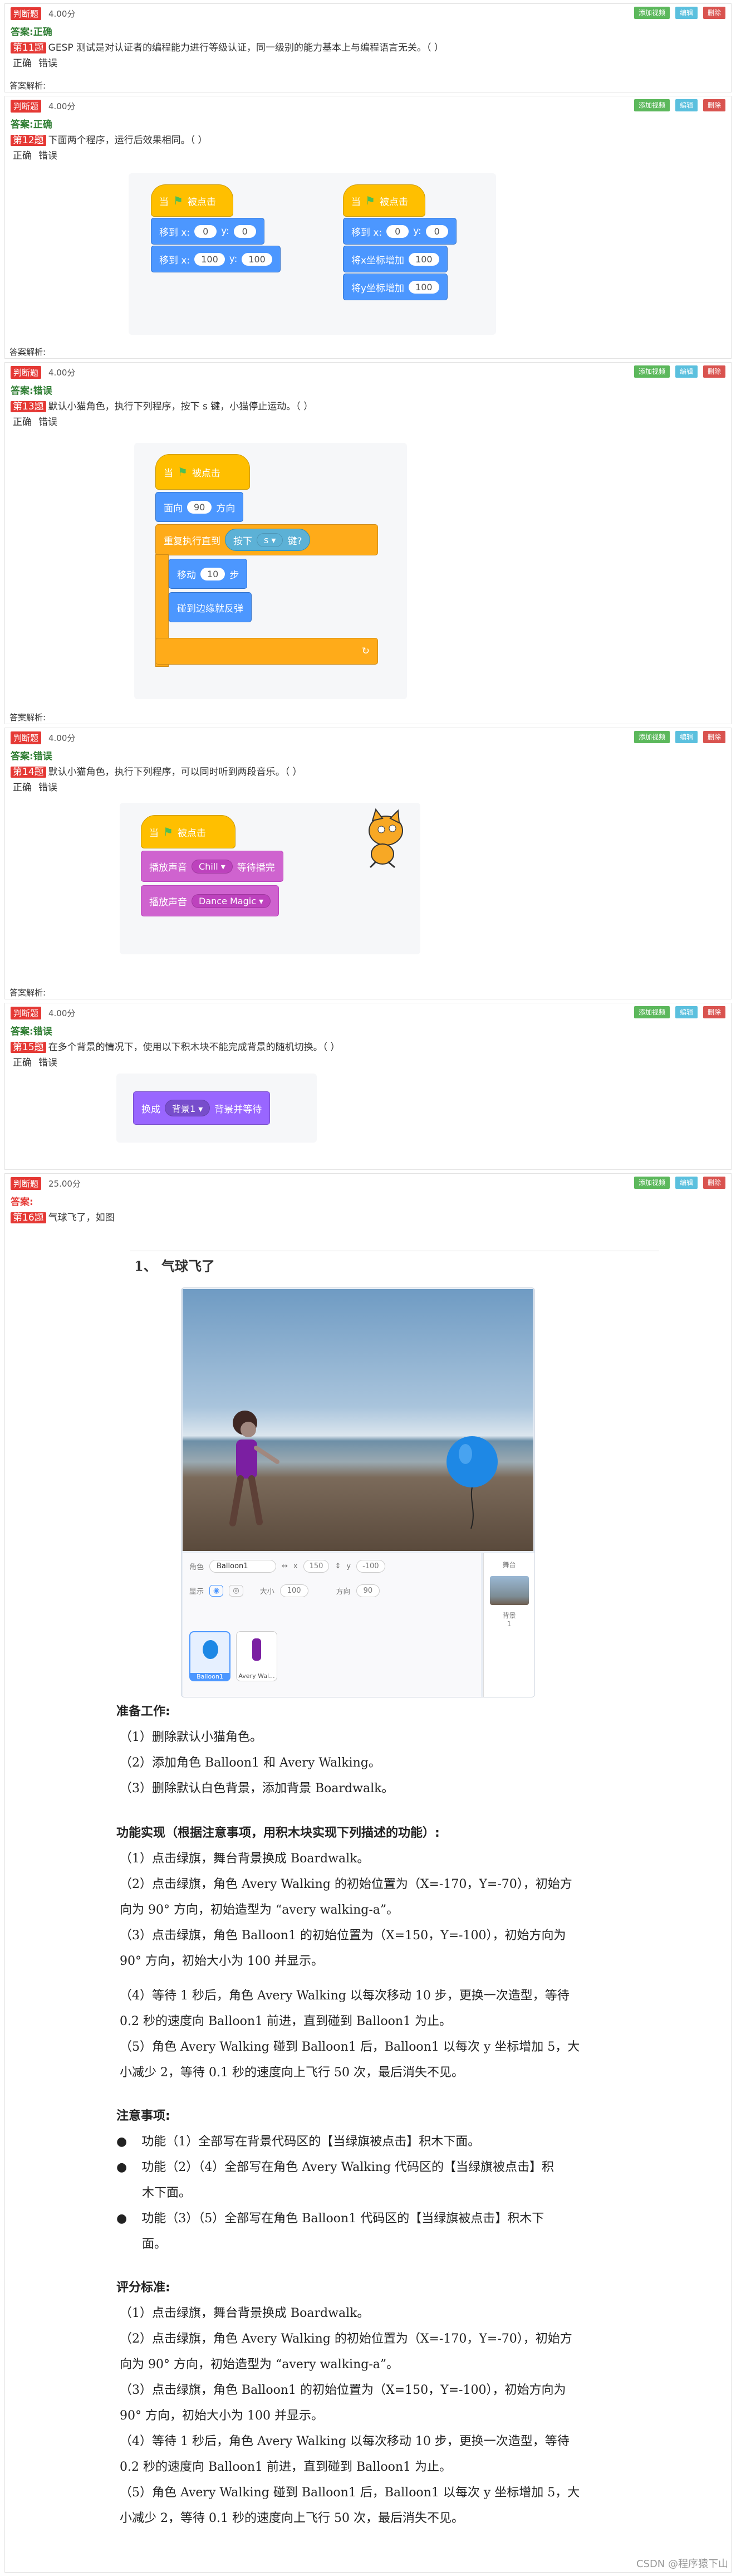  What do you see at coordinates (508, 1625) in the screenshot?
I see `stage-pane: 舞台 背景 1` at bounding box center [508, 1625].